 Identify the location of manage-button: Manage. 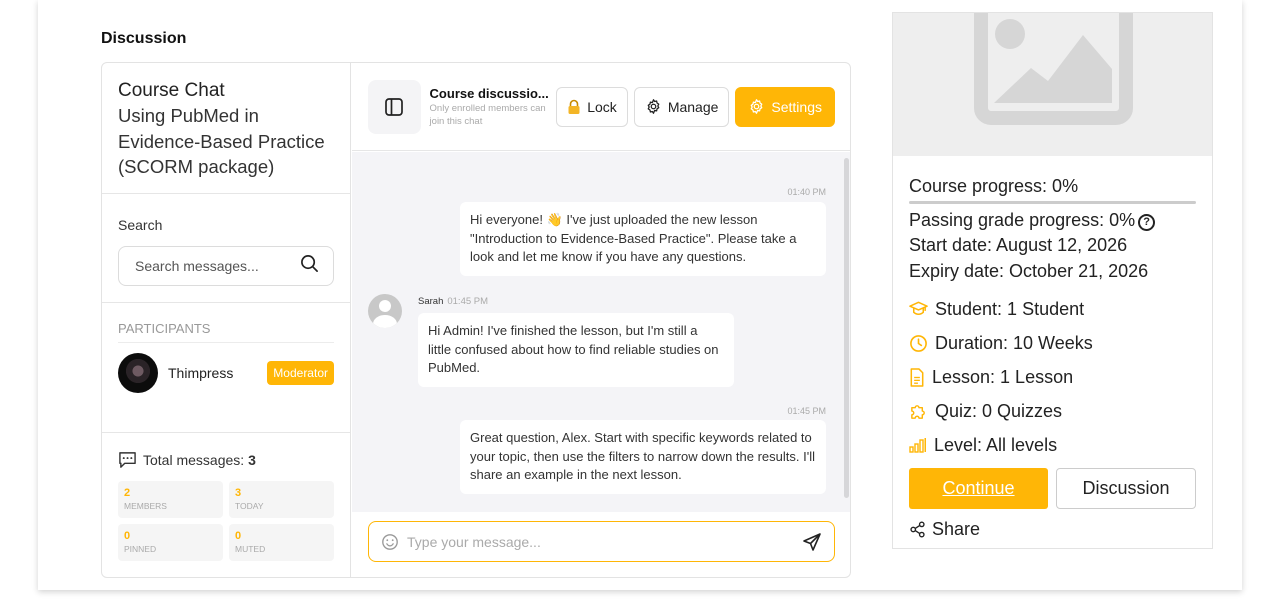
(681, 106).